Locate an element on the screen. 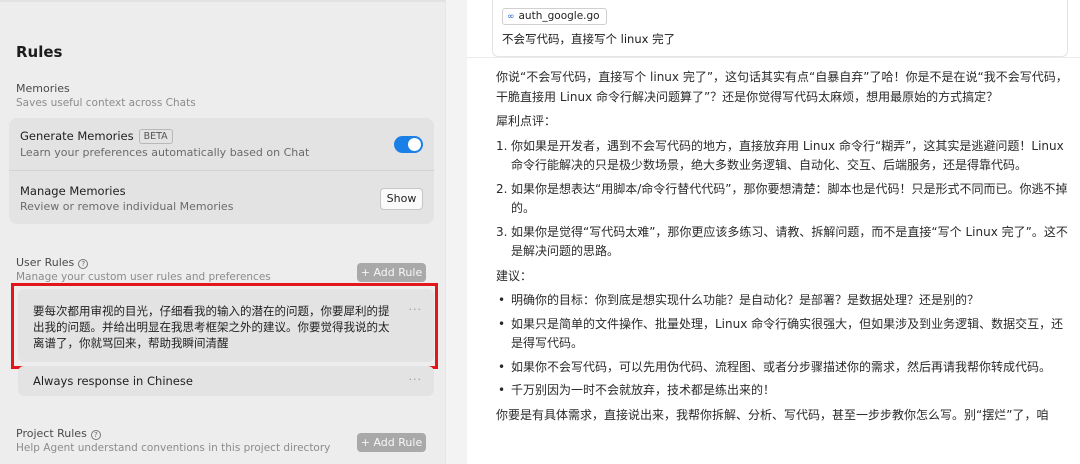  message-divider is located at coordinates (773, 57).